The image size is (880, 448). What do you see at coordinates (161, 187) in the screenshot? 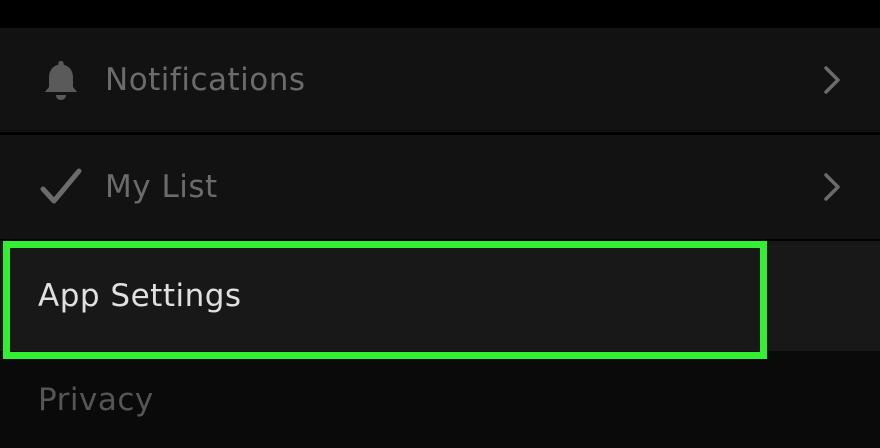
I see `menu-item-label: My List` at bounding box center [161, 187].